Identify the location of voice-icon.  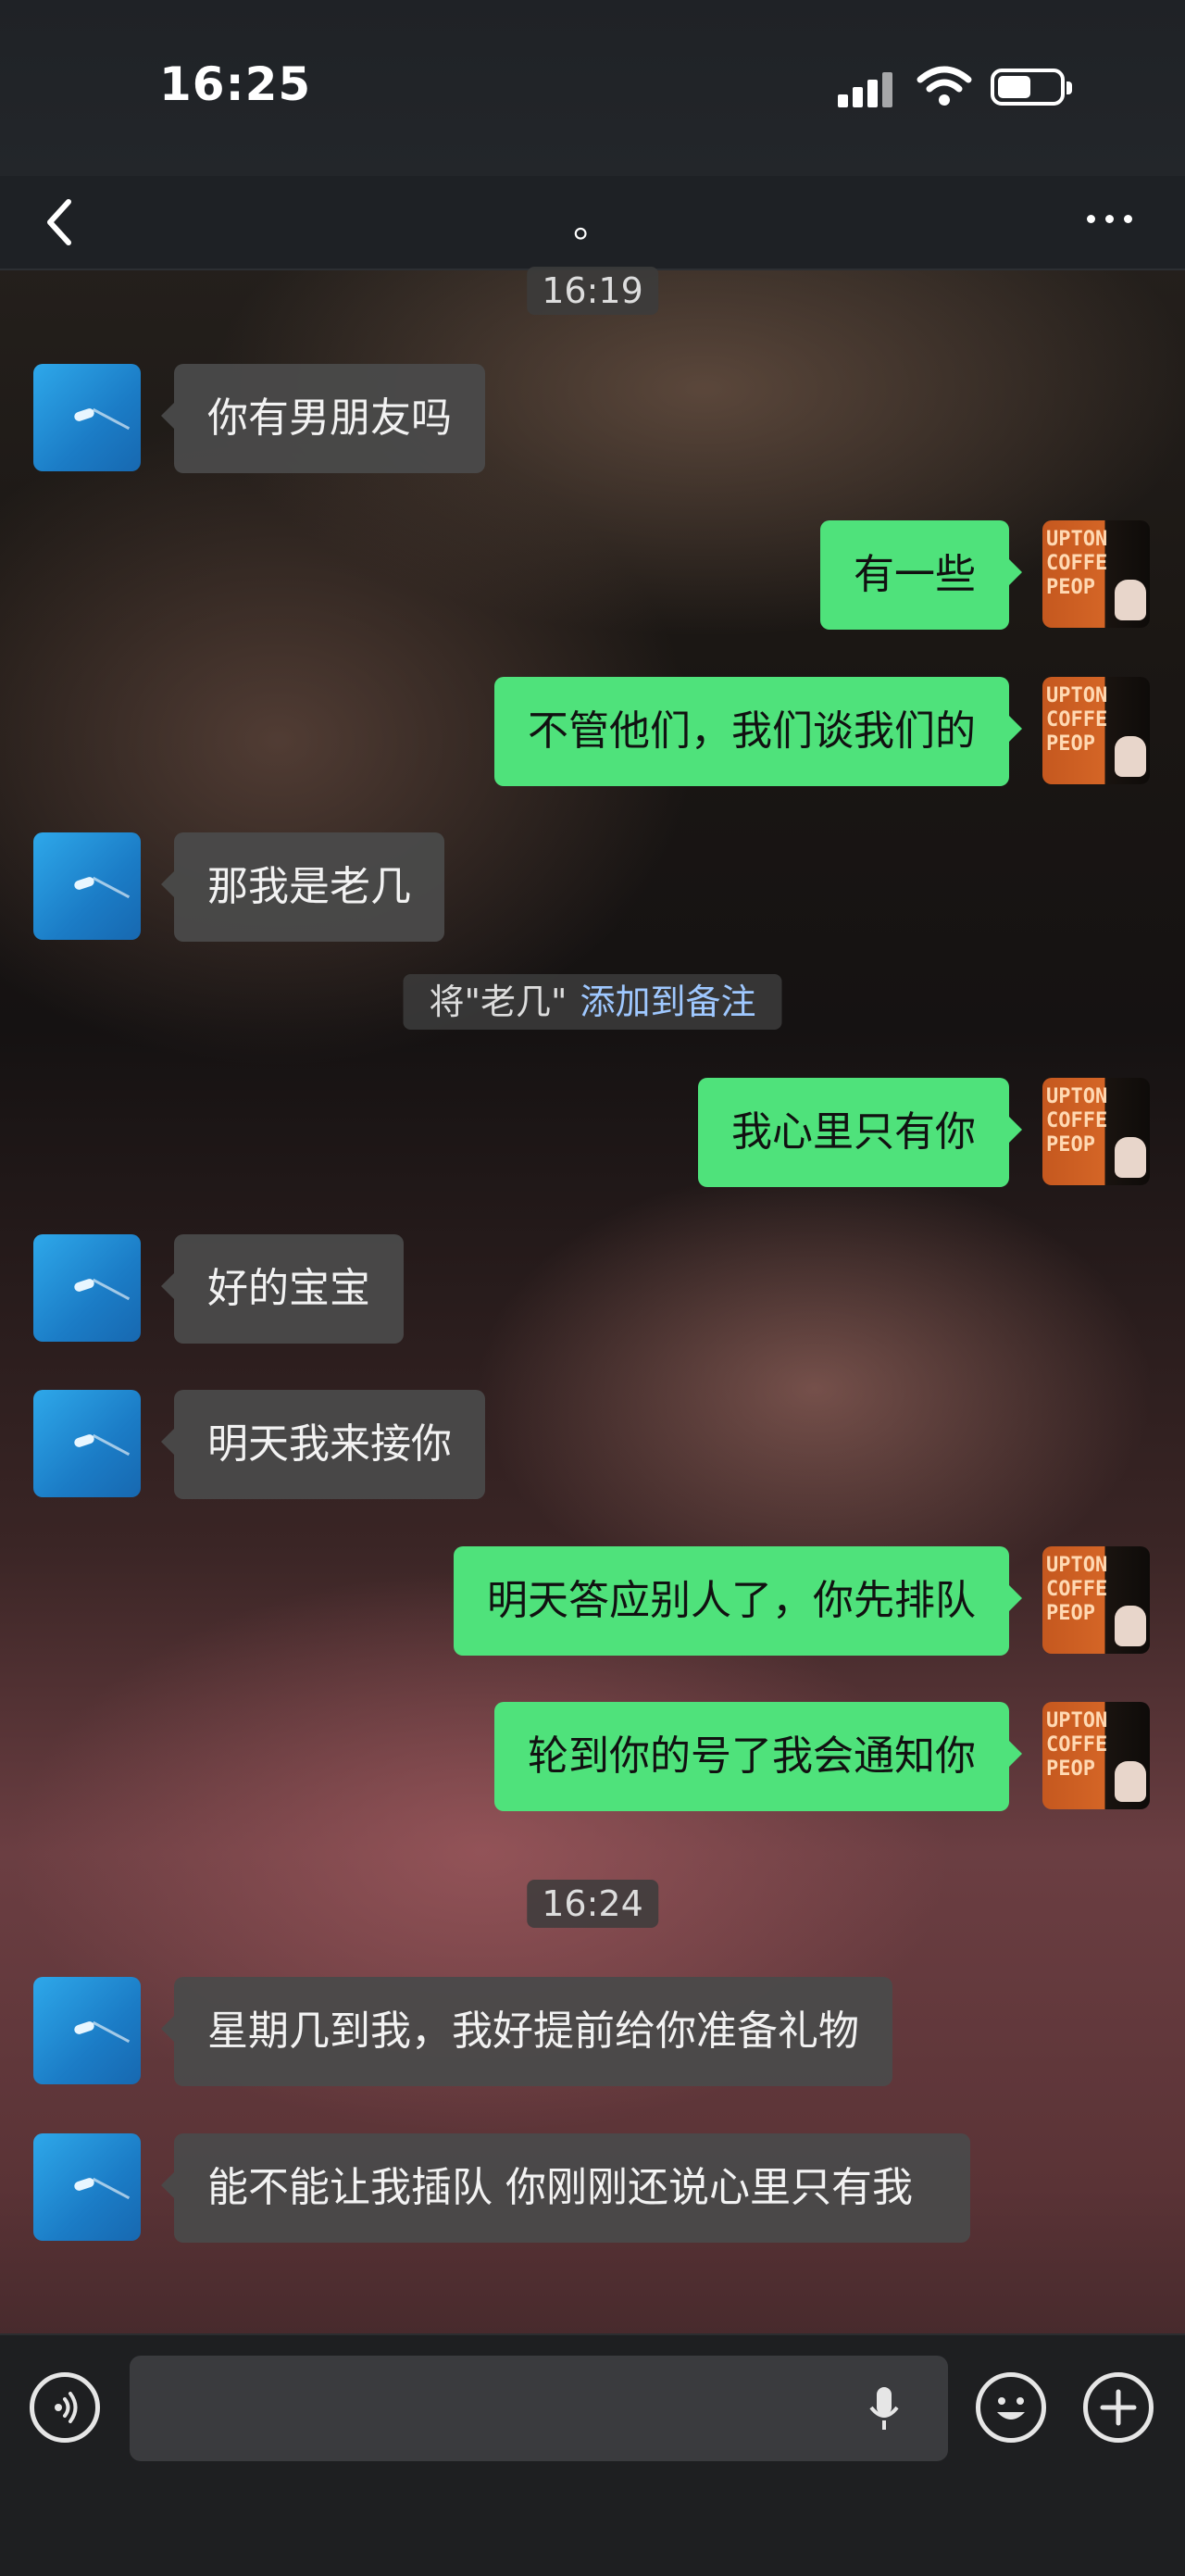
(65, 2408).